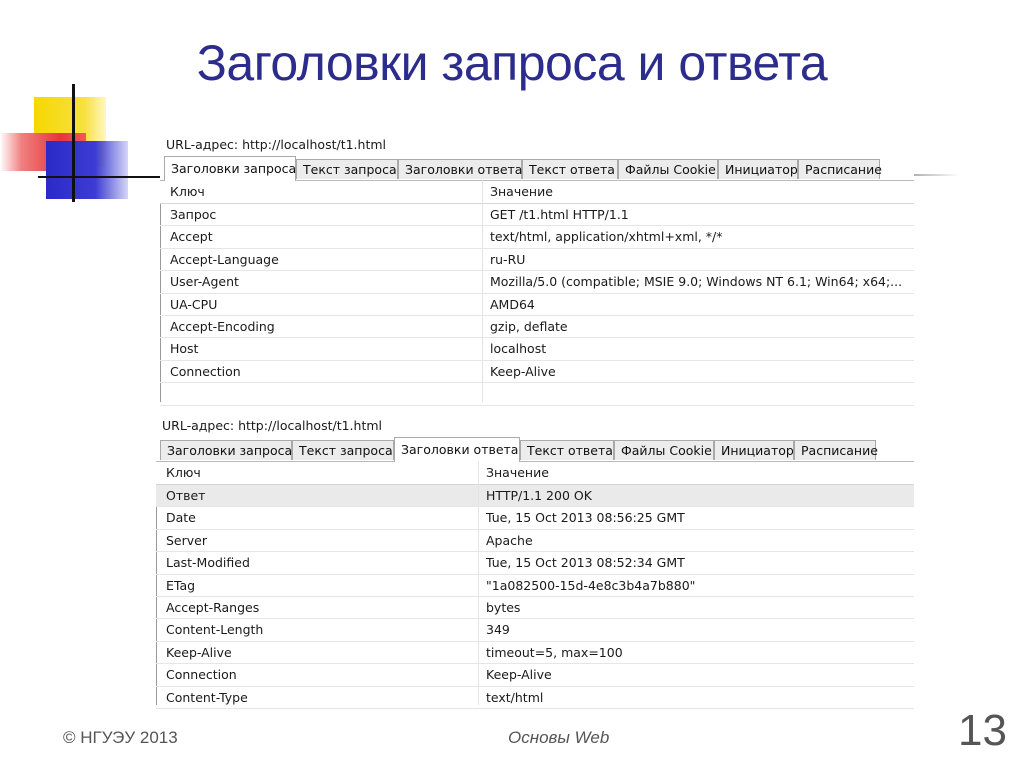 This screenshot has width=1024, height=768. I want to click on header-value: GET /t1.html HTTP/1.1, so click(559, 214).